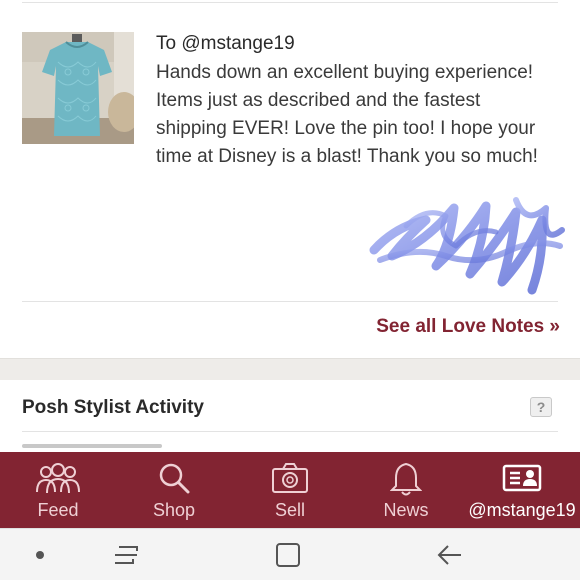  I want to click on home-icon, so click(288, 555).